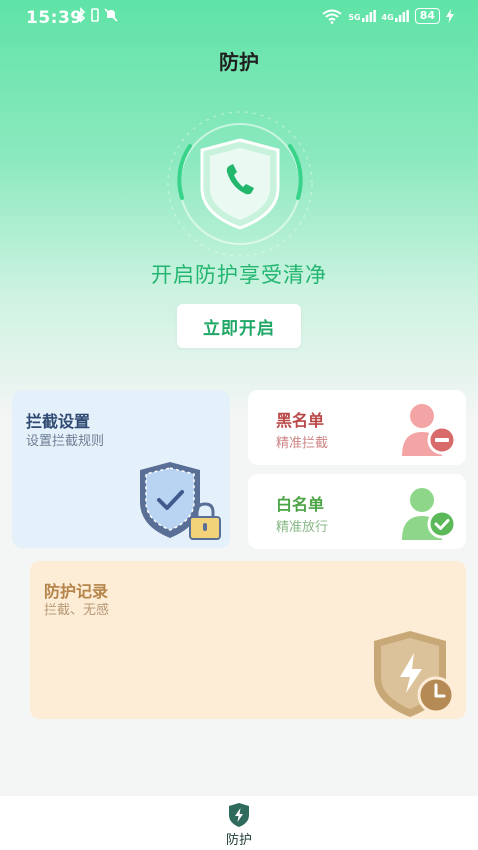 This screenshot has width=478, height=850. What do you see at coordinates (180, 501) in the screenshot?
I see `shield-lock-icon` at bounding box center [180, 501].